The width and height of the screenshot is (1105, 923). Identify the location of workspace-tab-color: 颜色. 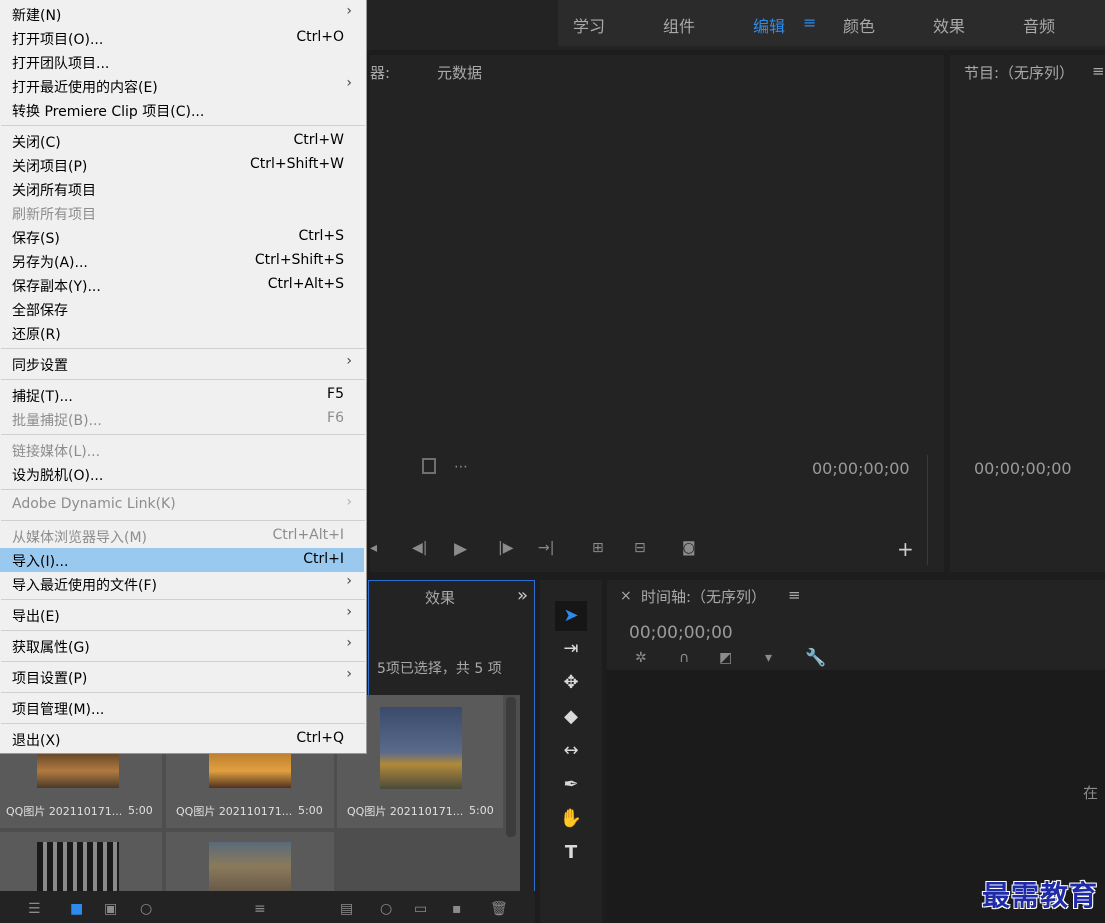
(859, 25).